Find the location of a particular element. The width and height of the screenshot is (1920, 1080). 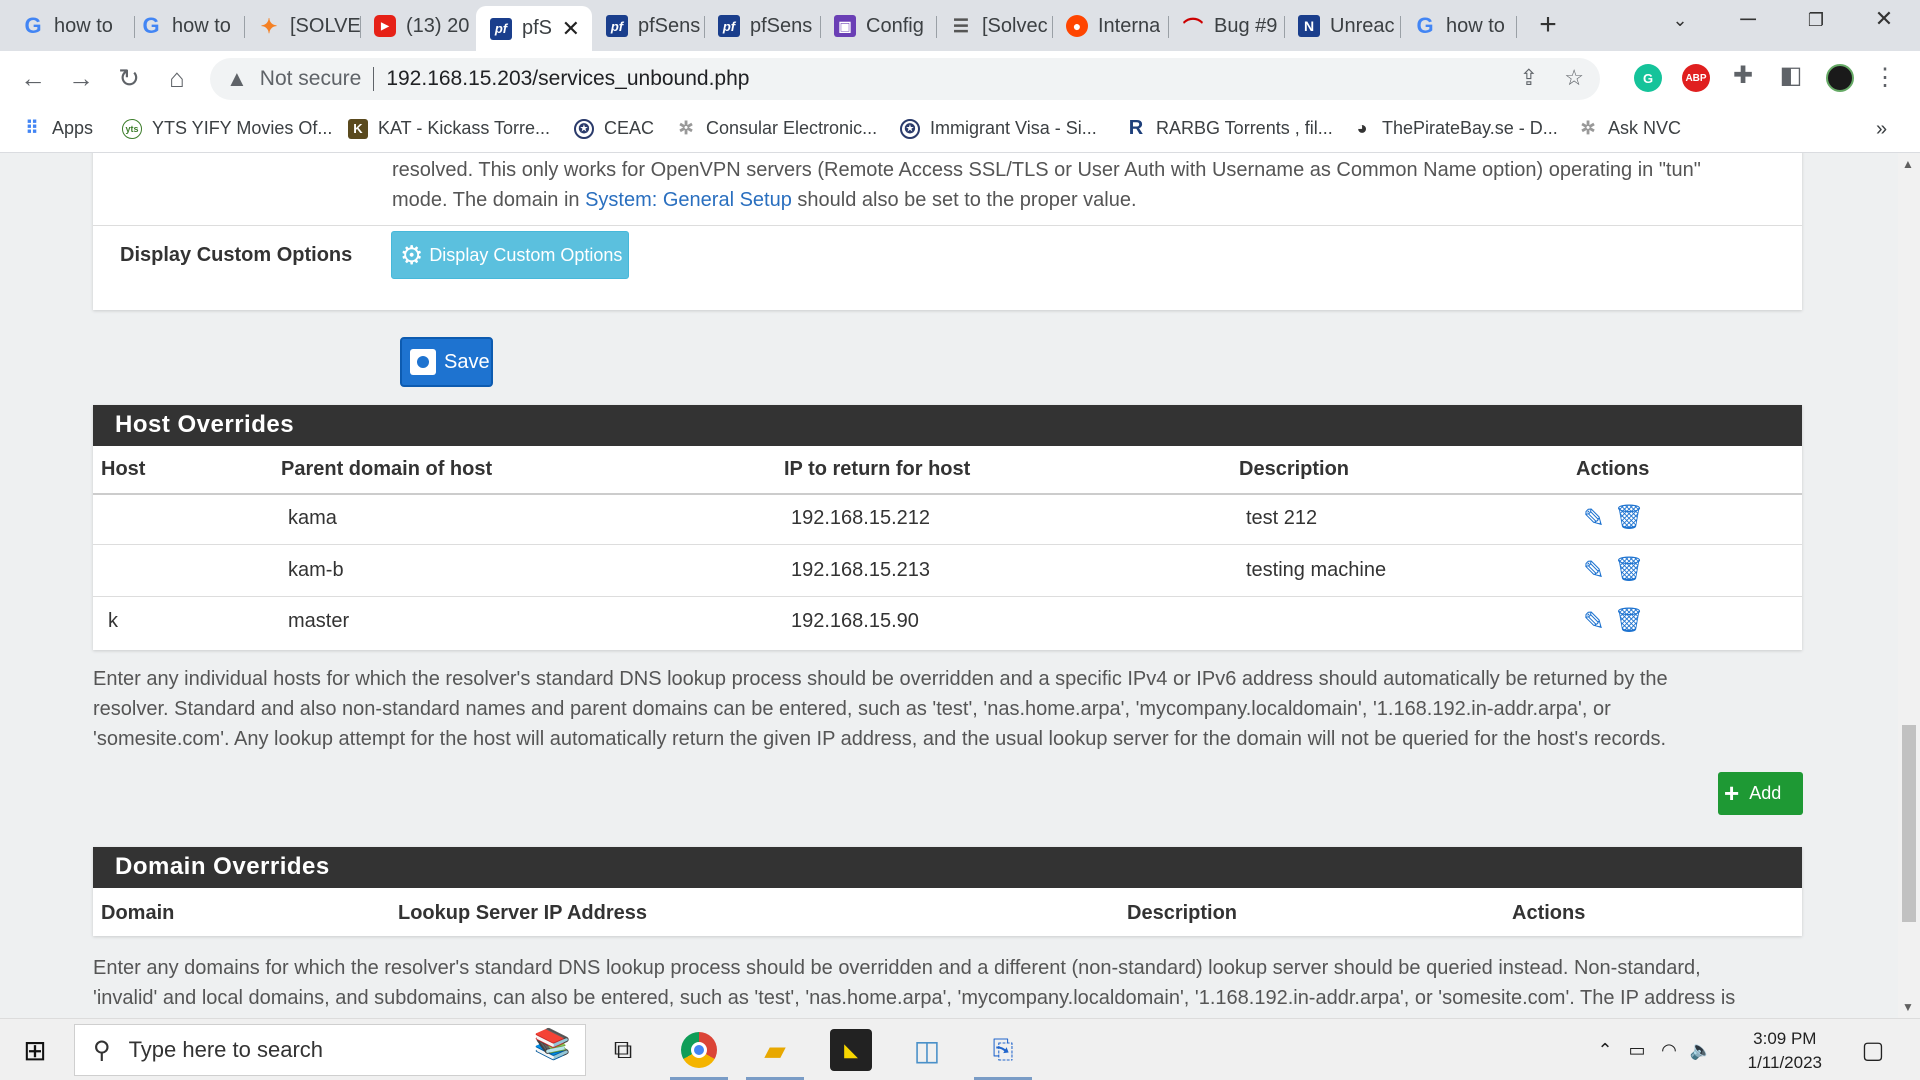

column-header: Description is located at coordinates (1182, 913).